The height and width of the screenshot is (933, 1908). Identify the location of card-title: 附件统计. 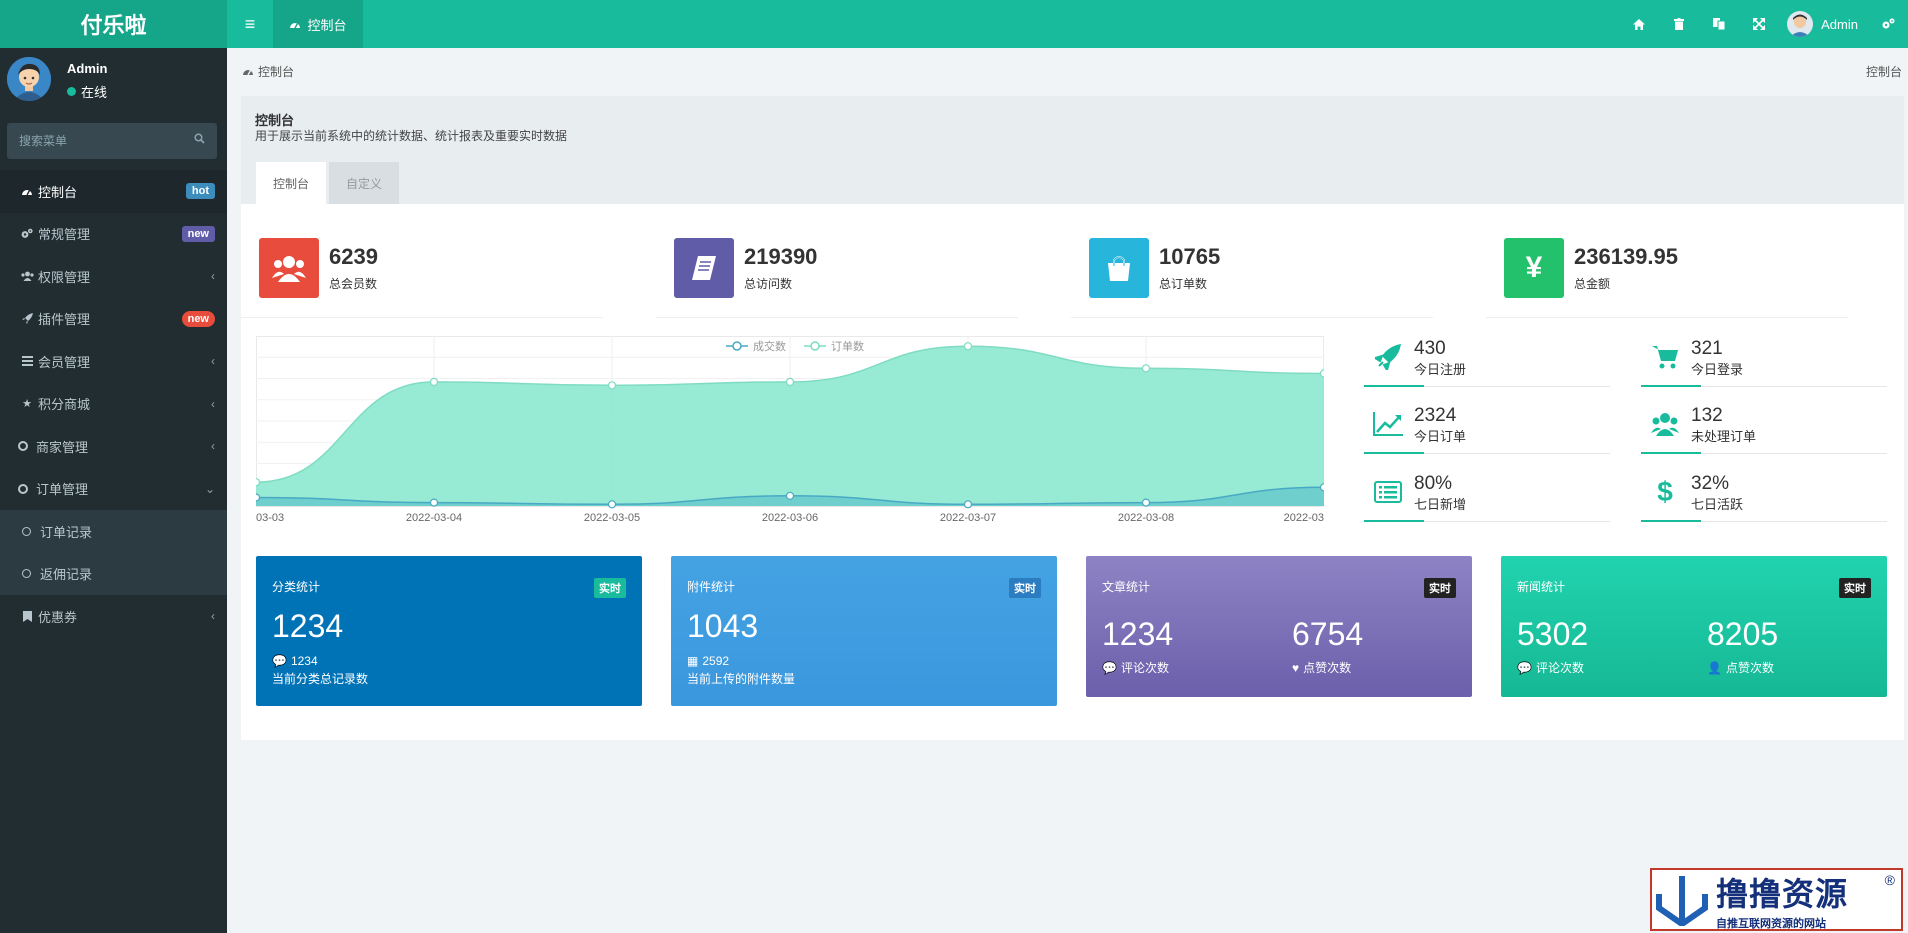
(711, 587).